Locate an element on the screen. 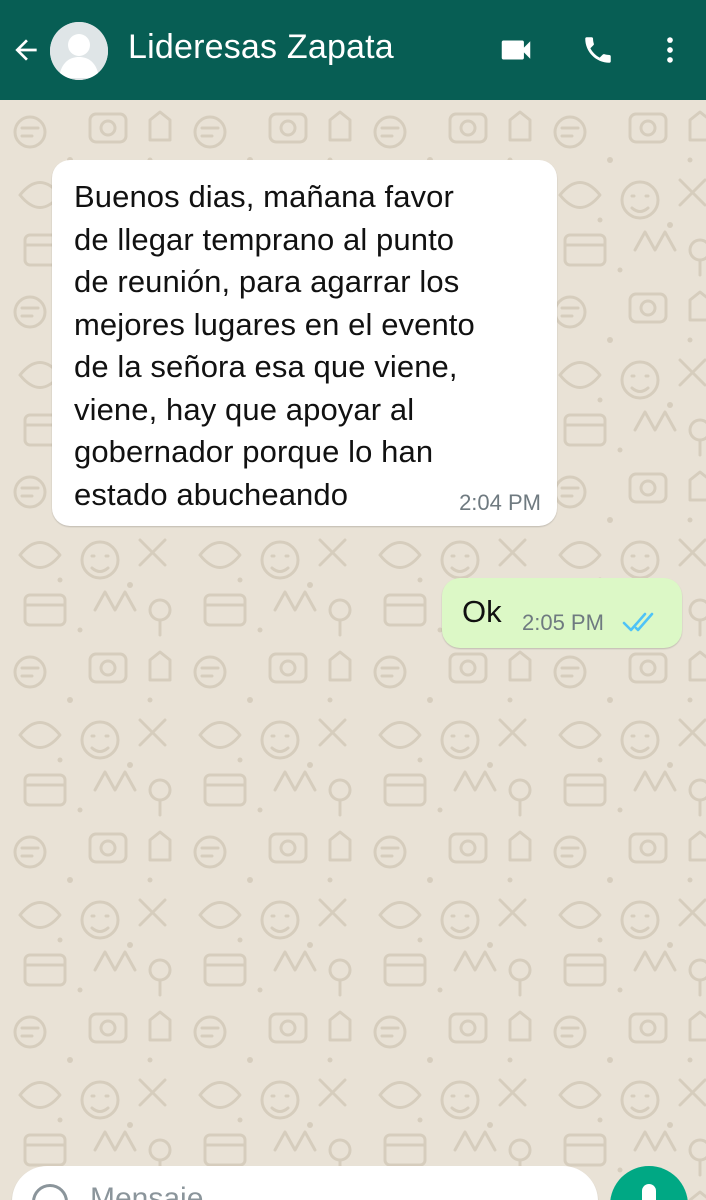  chat-header: Lideresas Zapata is located at coordinates (353, 50).